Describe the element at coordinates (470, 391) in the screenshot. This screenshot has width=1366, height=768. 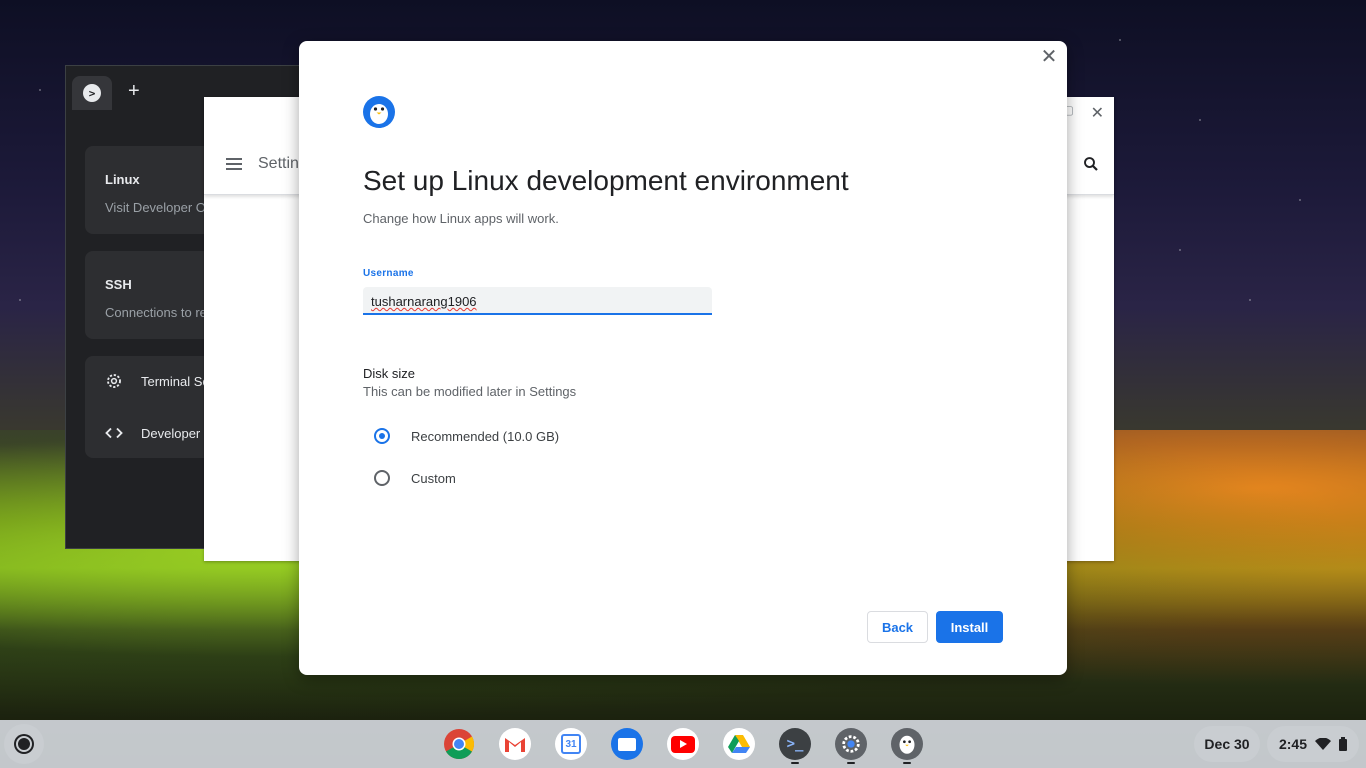
I see `disk-size-subtitle: This can be modified later in Settings` at that location.